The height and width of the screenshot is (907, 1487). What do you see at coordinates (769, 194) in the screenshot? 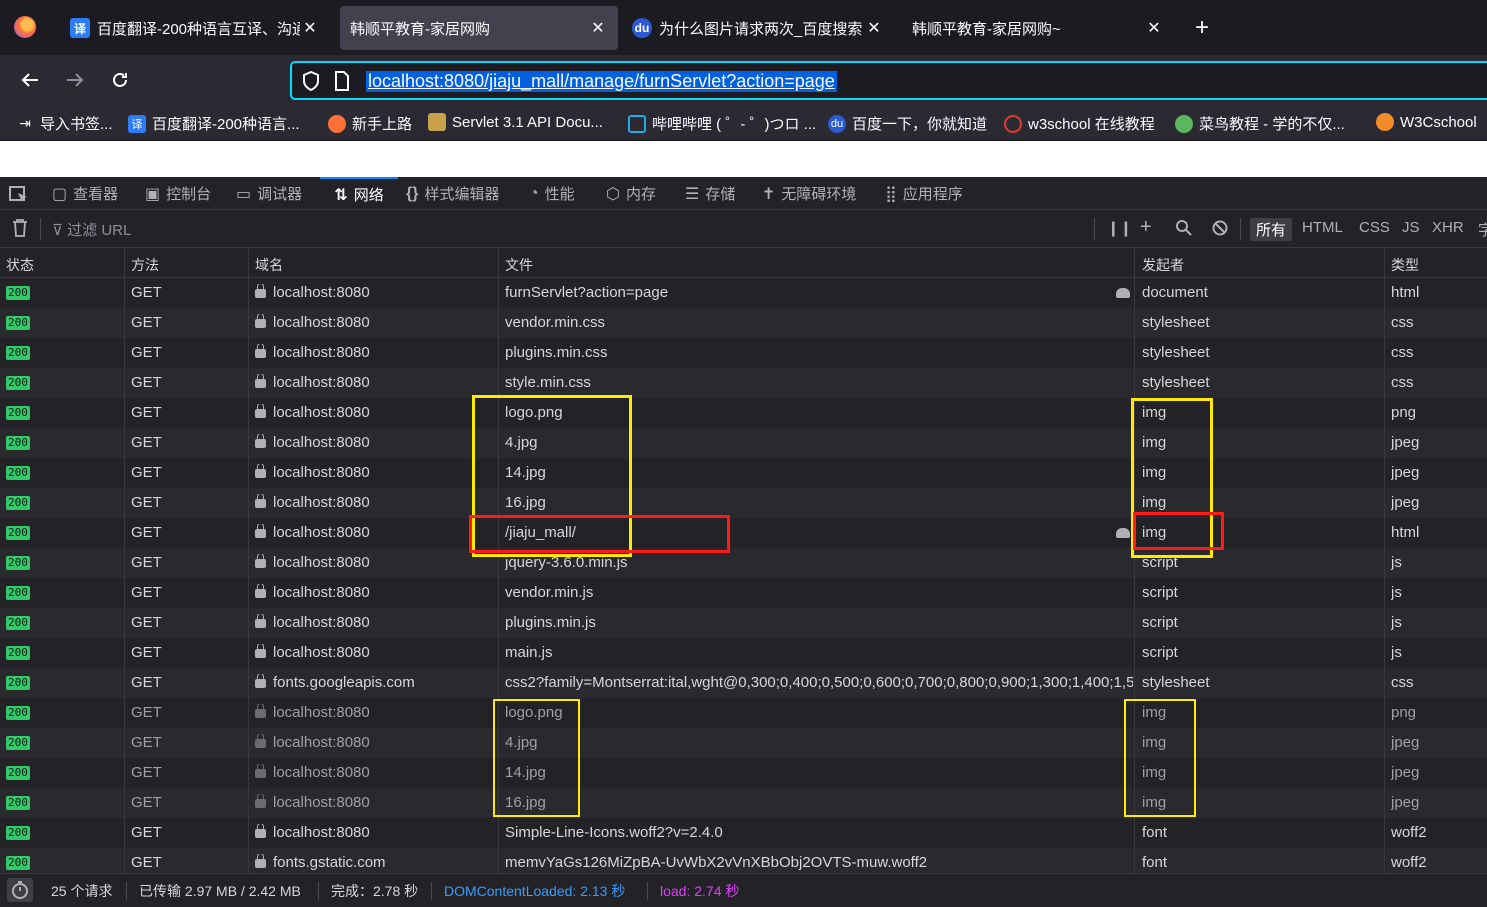
I see `accessibility-icon: ✝` at bounding box center [769, 194].